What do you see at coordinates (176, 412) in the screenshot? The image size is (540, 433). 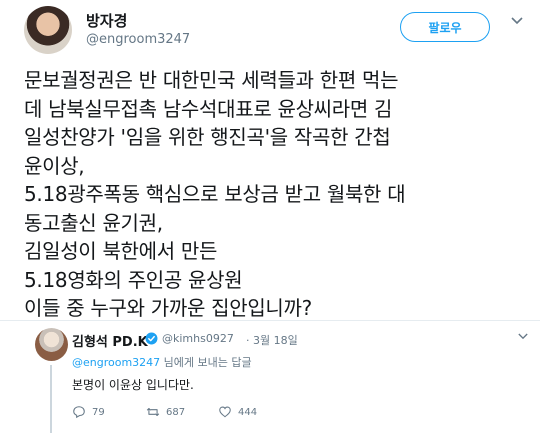 I see `retweet-count: 687` at bounding box center [176, 412].